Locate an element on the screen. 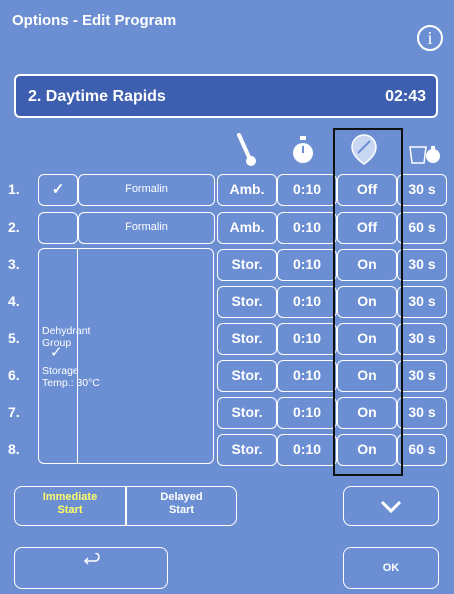  step-check: ✓ is located at coordinates (58, 190).